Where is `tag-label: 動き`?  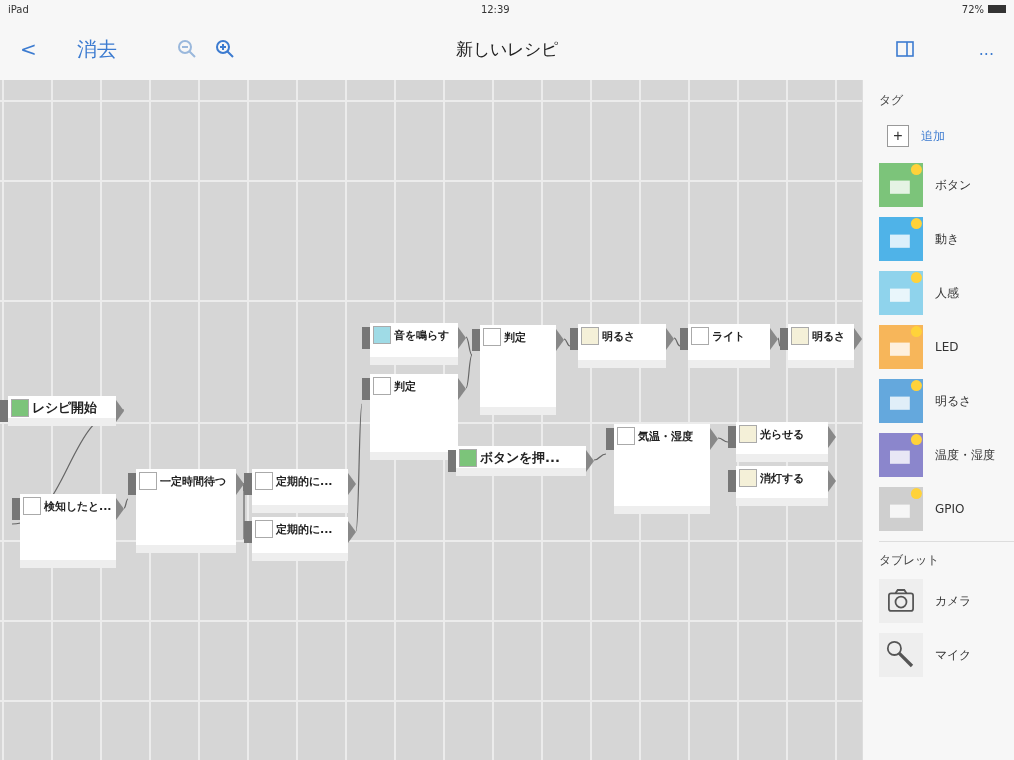
tag-label: 動き is located at coordinates (947, 239).